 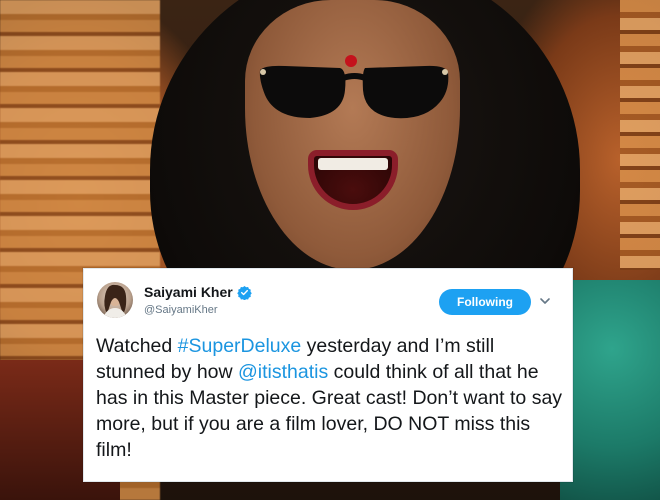 What do you see at coordinates (188, 292) in the screenshot?
I see `display-name: Saiyami Kher` at bounding box center [188, 292].